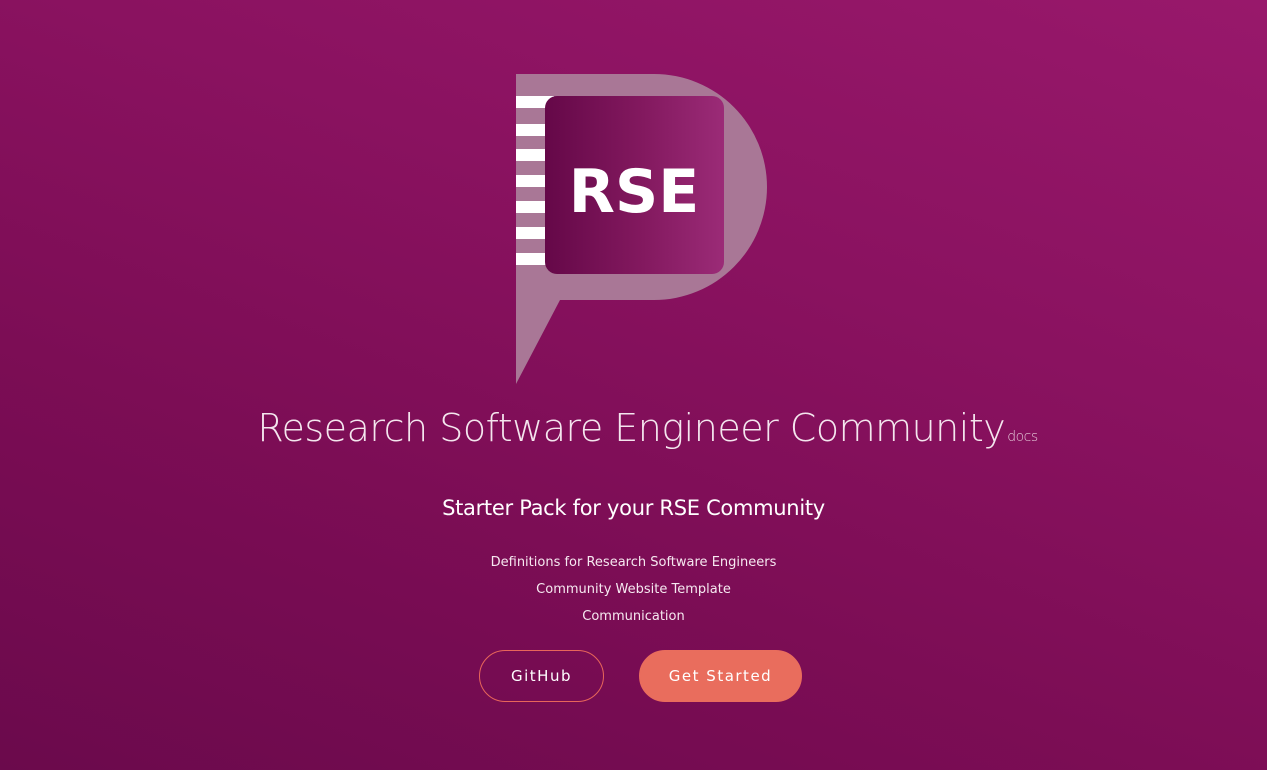 The width and height of the screenshot is (1267, 770). I want to click on rse-logo: RSE, so click(641, 229).